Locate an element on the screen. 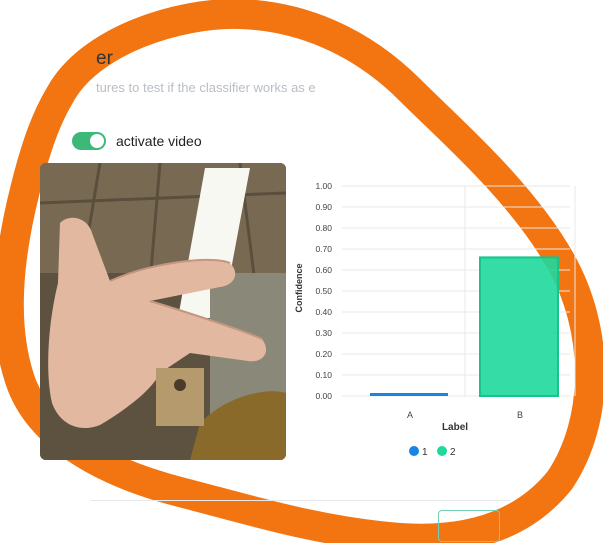 This screenshot has width=603, height=543. page-title: er is located at coordinates (104, 58).